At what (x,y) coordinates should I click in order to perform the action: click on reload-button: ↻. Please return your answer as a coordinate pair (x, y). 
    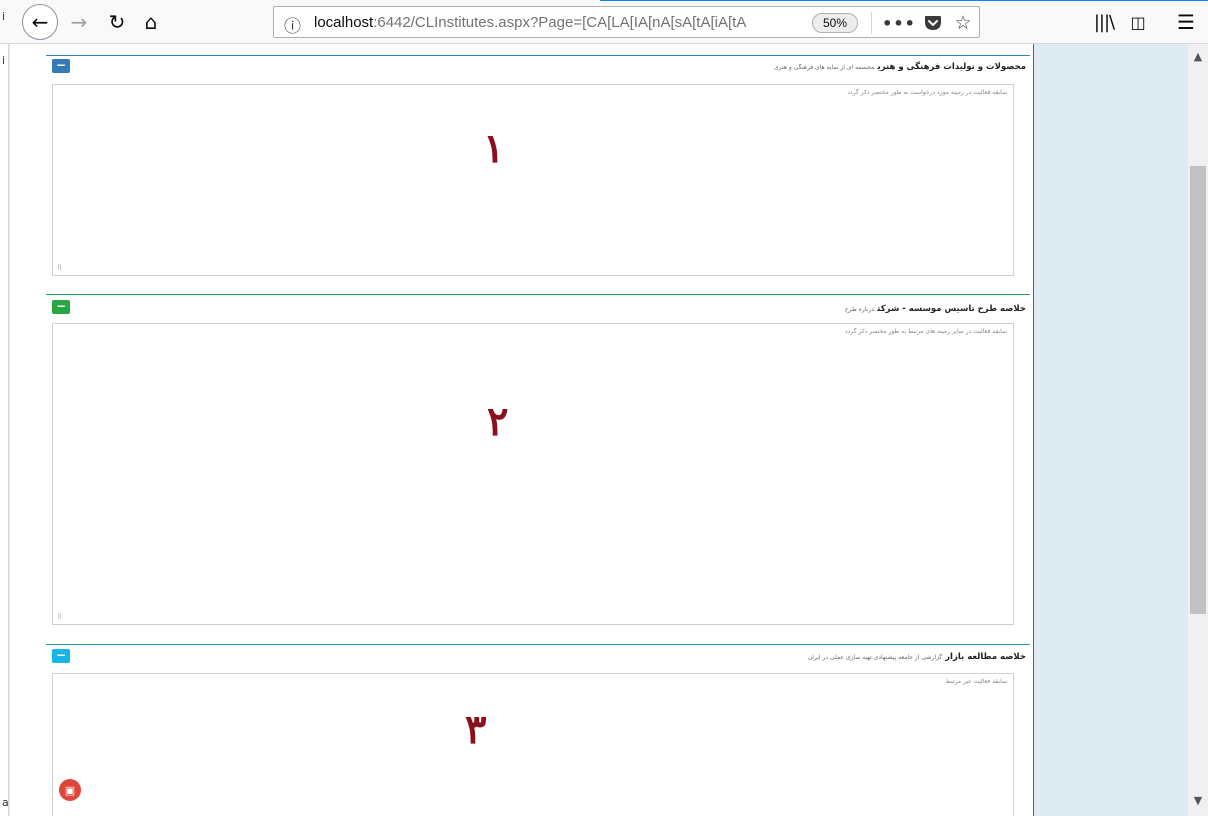
    Looking at the image, I should click on (117, 22).